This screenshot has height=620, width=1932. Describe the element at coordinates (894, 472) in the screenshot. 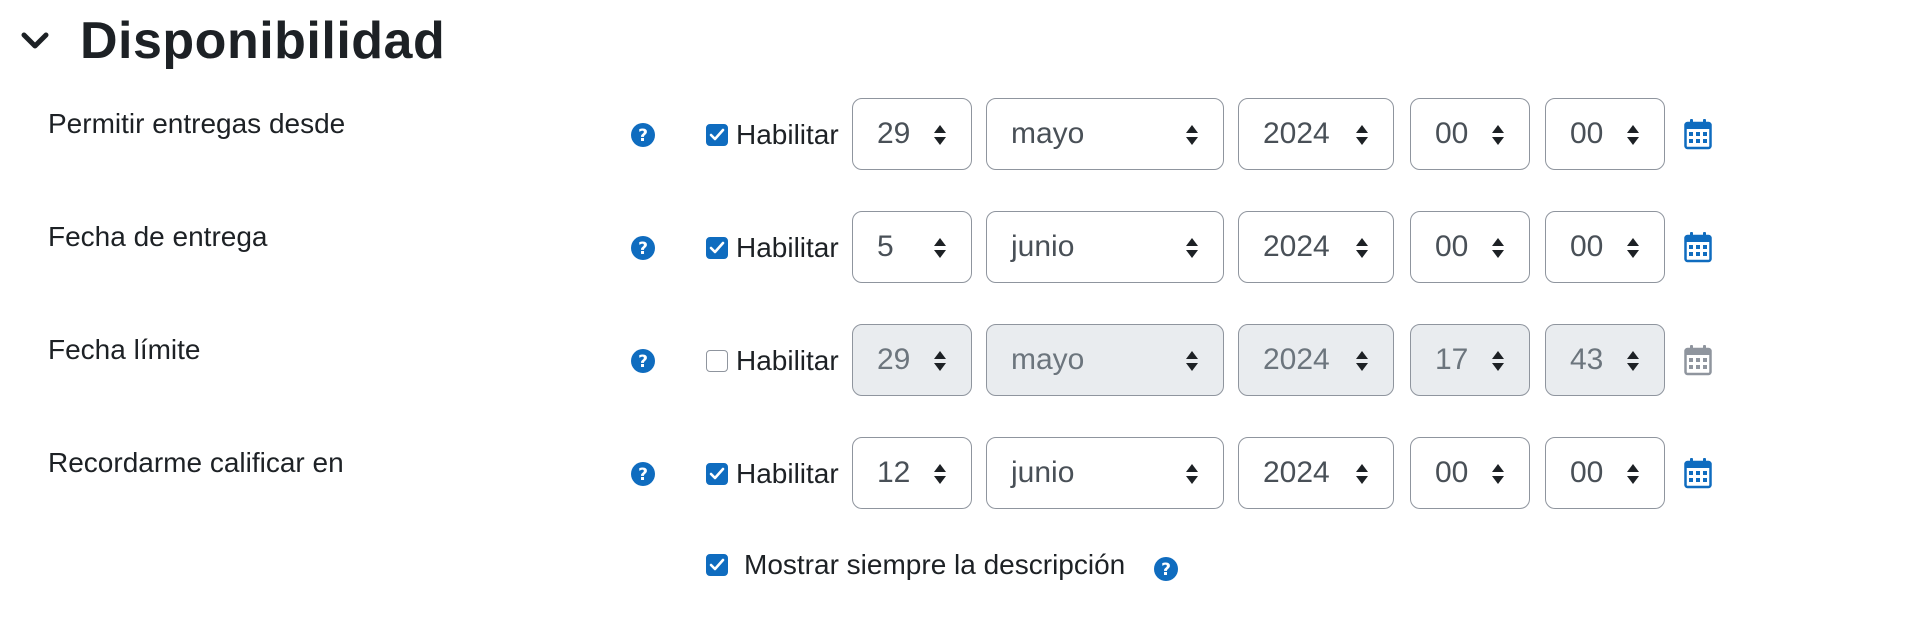

I see `day-value: 12` at that location.